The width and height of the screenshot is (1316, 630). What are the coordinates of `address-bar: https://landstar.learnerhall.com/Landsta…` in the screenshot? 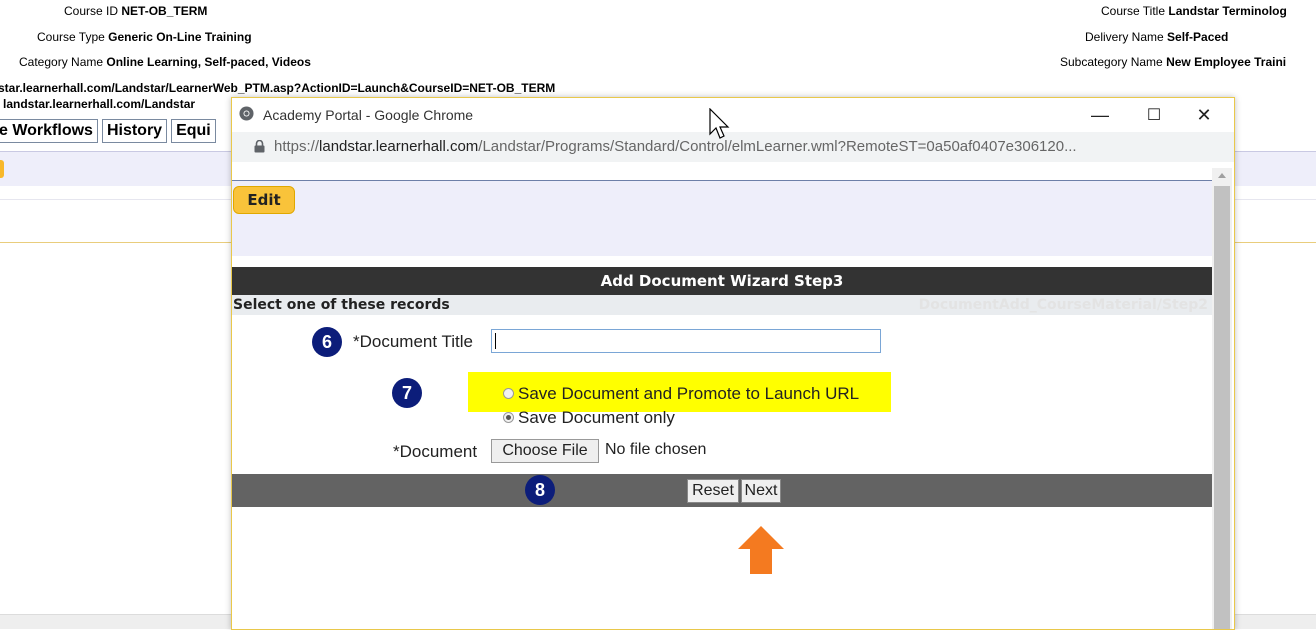 It's located at (733, 147).